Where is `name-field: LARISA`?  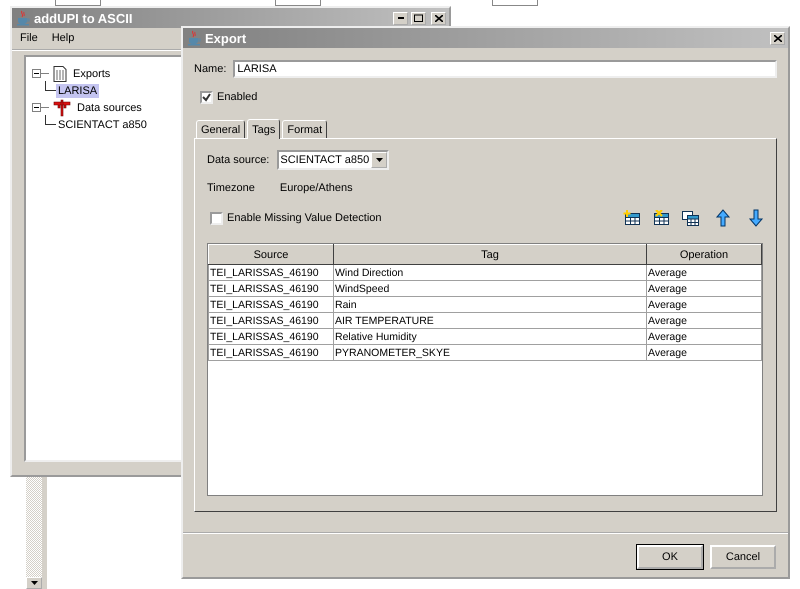 name-field: LARISA is located at coordinates (505, 69).